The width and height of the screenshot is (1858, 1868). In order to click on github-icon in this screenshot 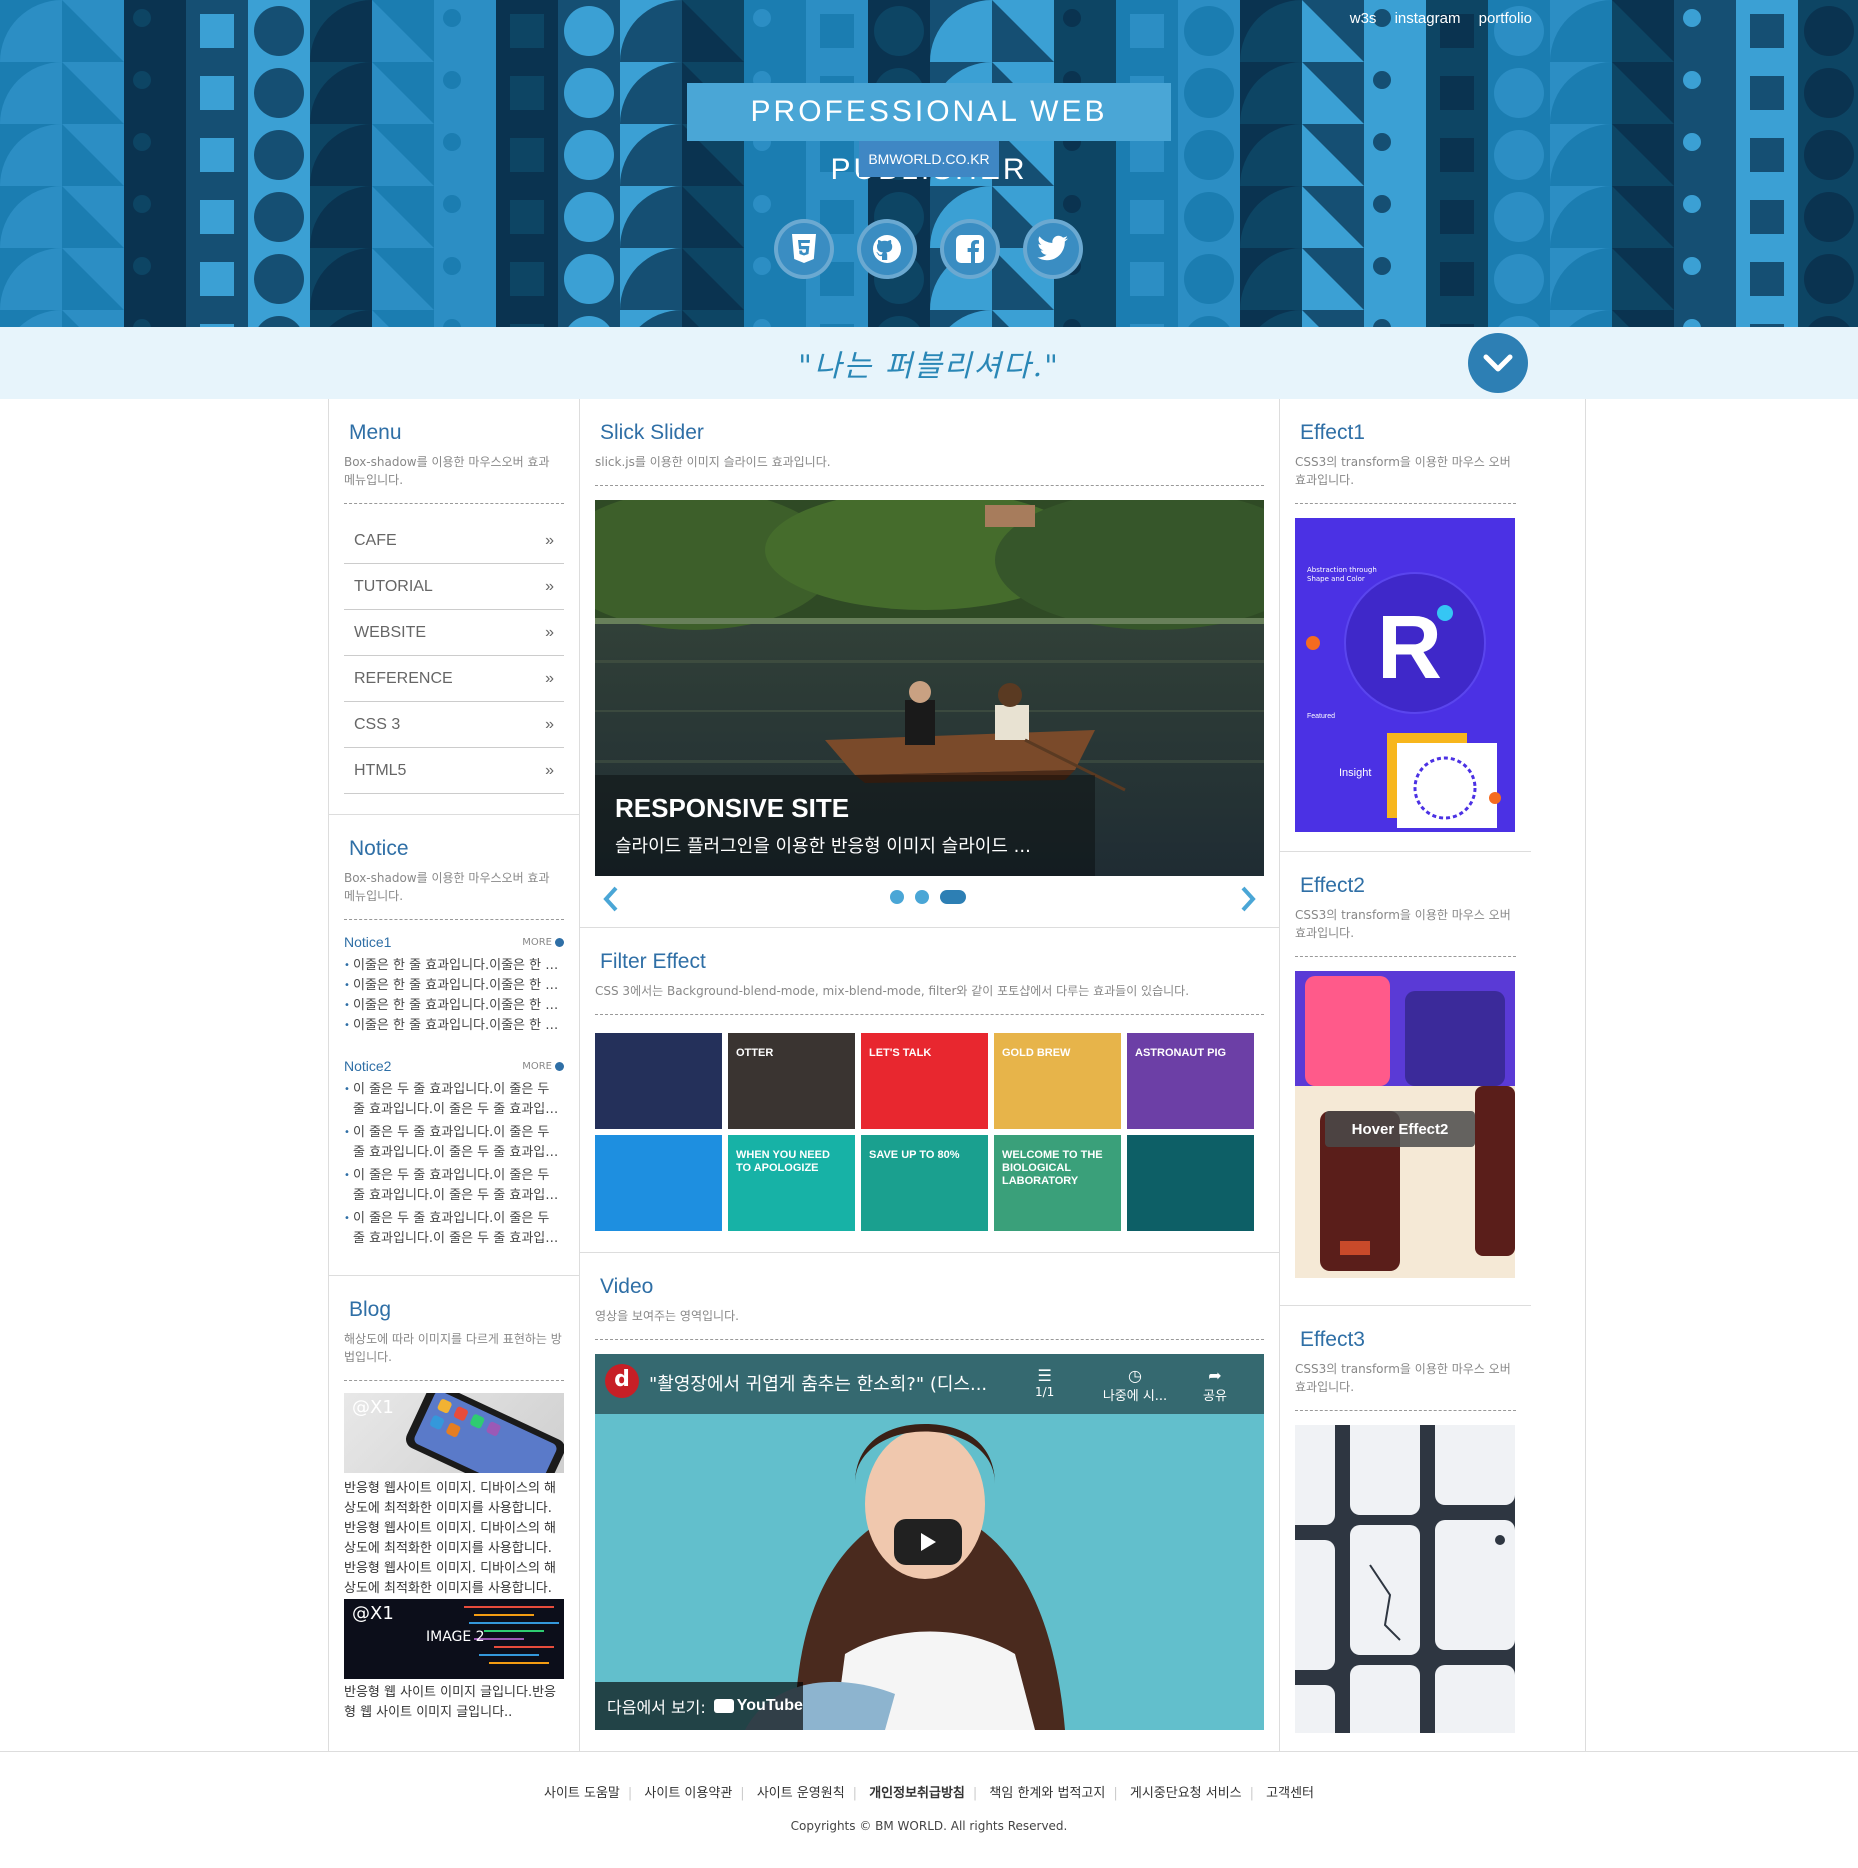, I will do `click(887, 249)`.